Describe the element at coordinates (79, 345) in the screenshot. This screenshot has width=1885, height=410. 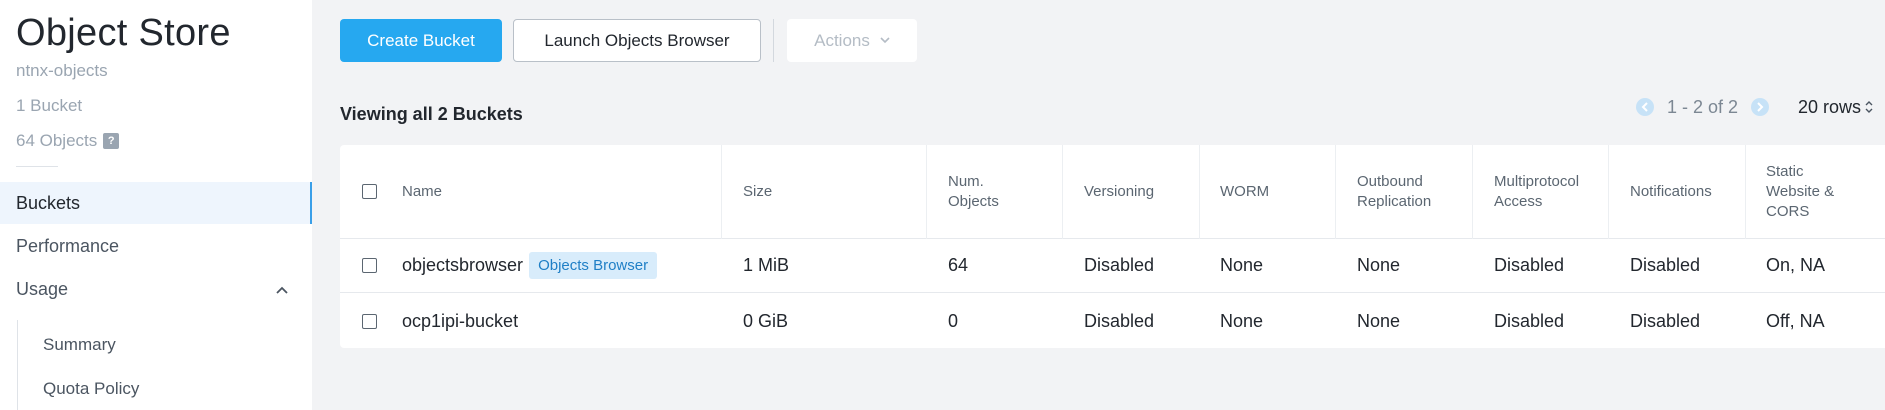
I see `sidebar-item-summary: Summary` at that location.